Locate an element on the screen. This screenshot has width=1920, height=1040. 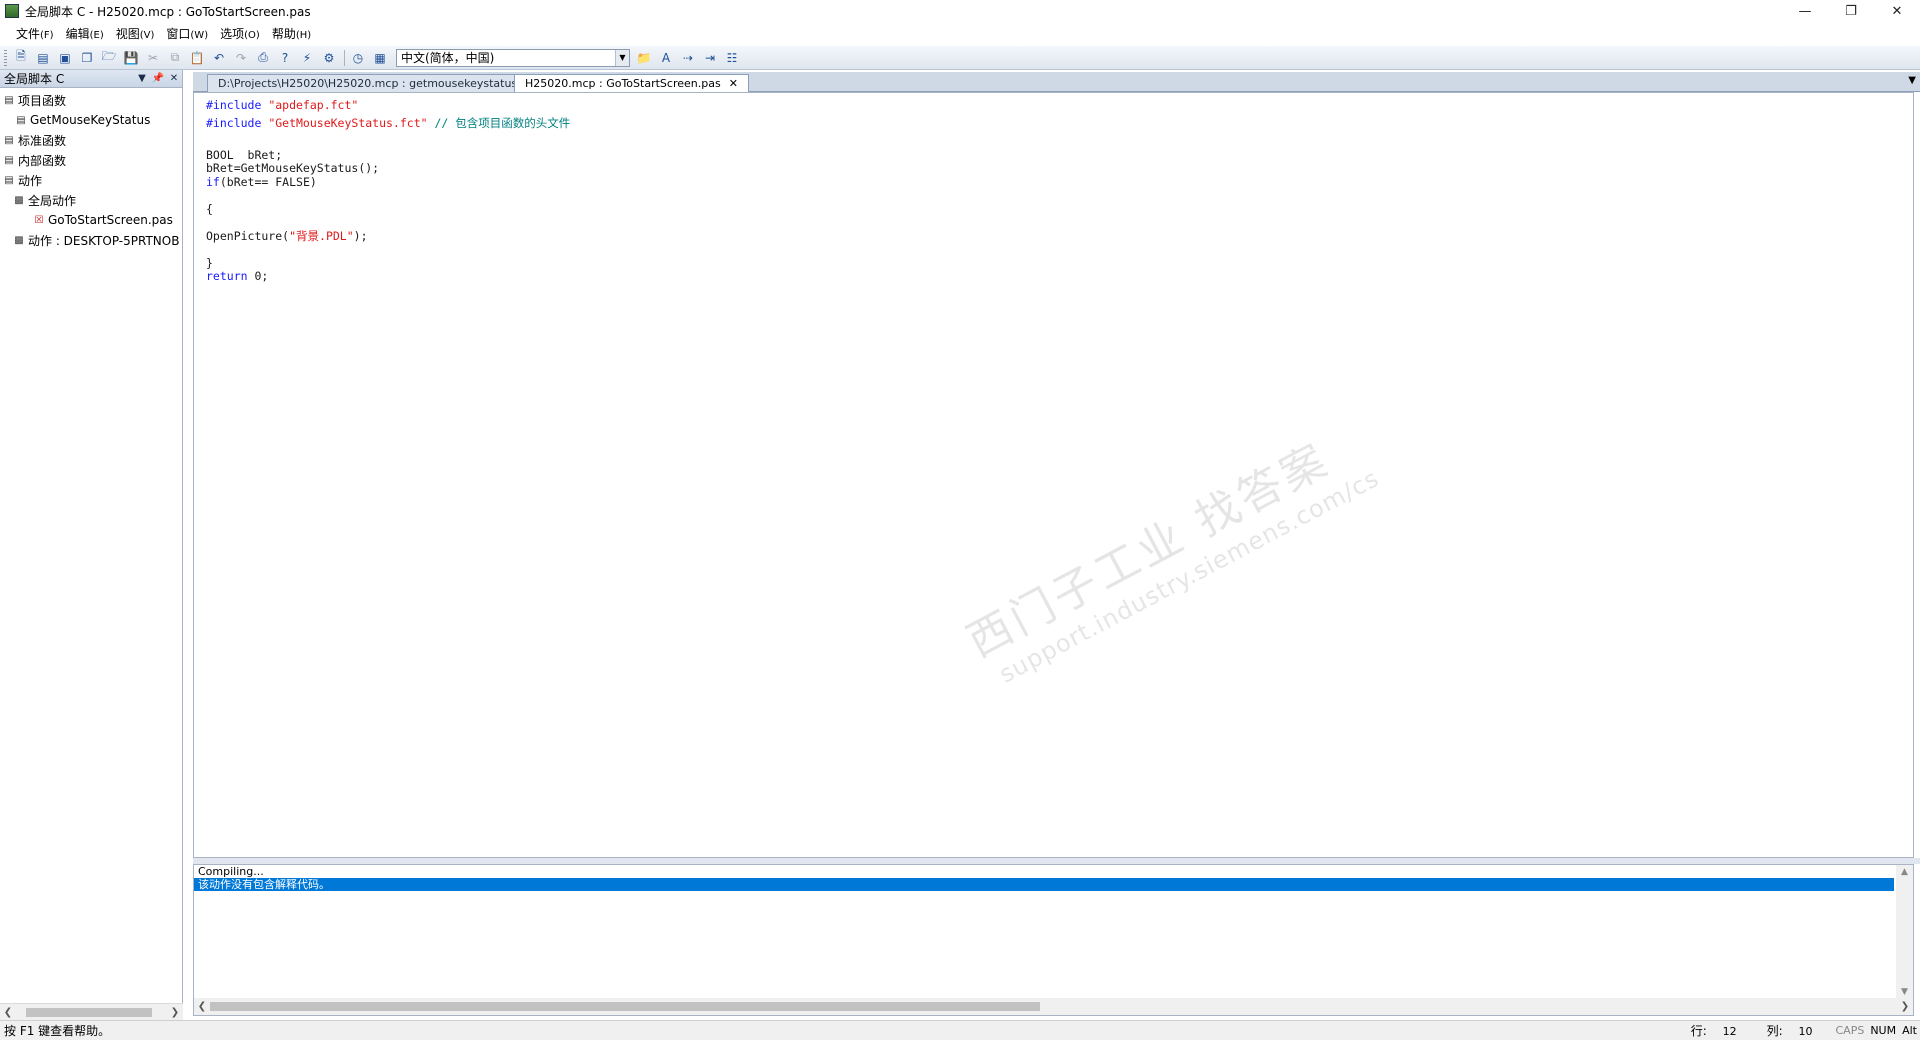
code-line: } is located at coordinates (388, 262).